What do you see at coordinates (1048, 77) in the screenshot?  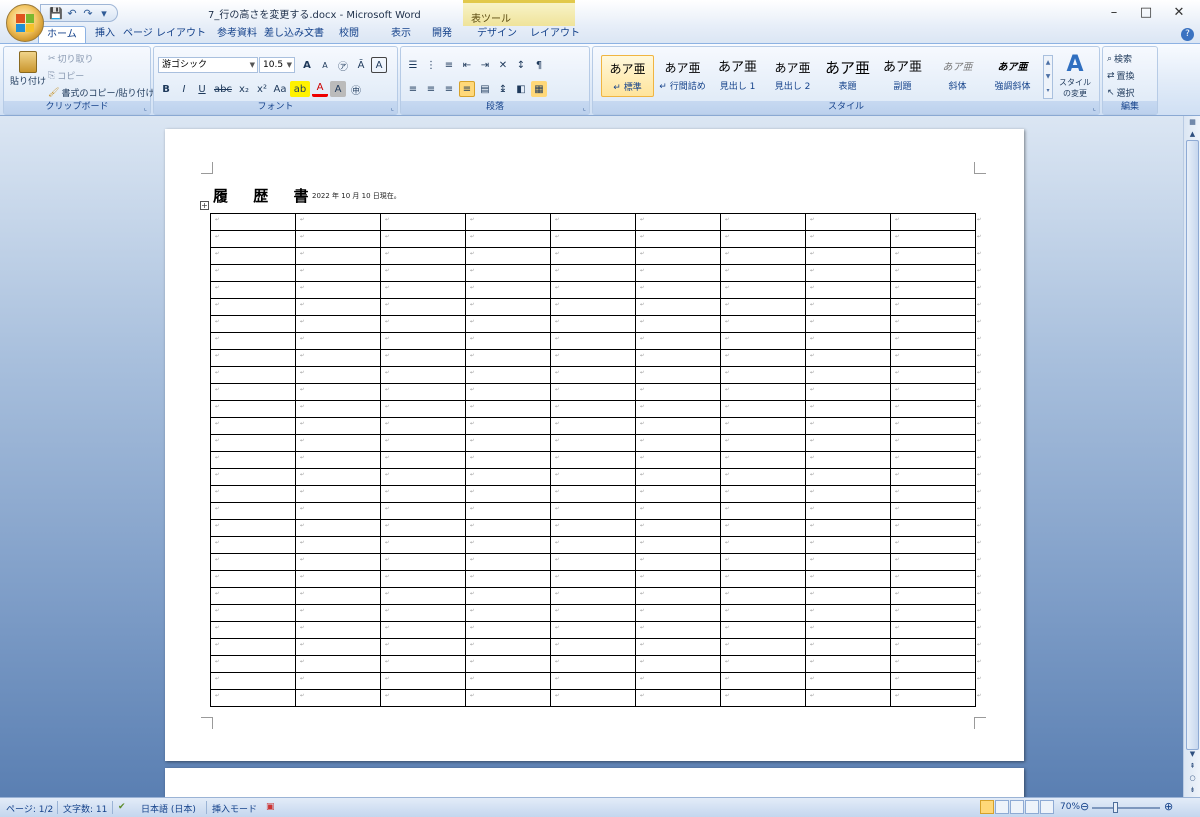 I see `styles-gallery-scroll: ▲ ▼ ▾` at bounding box center [1048, 77].